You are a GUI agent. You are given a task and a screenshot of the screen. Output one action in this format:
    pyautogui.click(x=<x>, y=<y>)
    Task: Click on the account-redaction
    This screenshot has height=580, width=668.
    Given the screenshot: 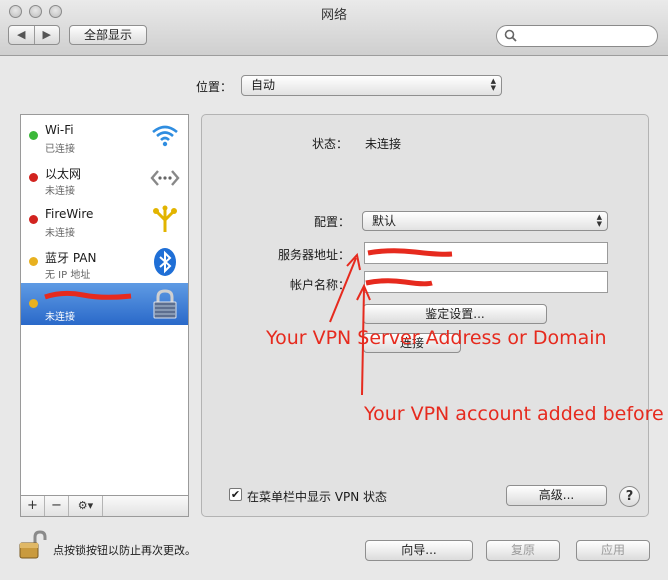 What is the action you would take?
    pyautogui.click(x=399, y=282)
    